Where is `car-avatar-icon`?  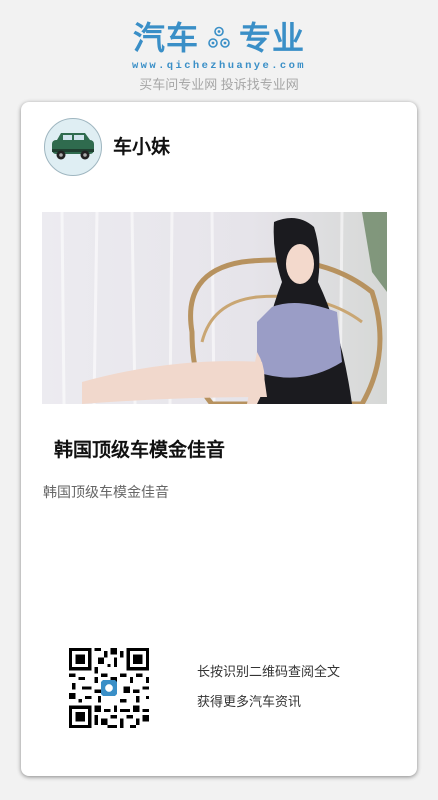 car-avatar-icon is located at coordinates (73, 146).